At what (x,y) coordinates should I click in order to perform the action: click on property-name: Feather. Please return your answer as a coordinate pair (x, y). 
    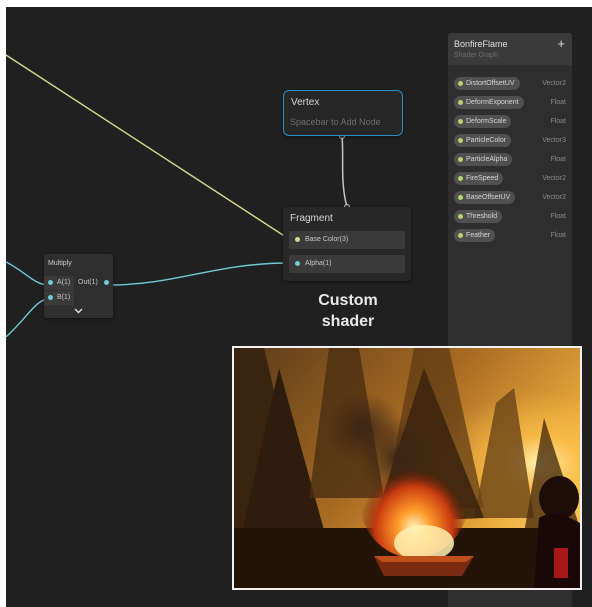
    Looking at the image, I should click on (478, 235).